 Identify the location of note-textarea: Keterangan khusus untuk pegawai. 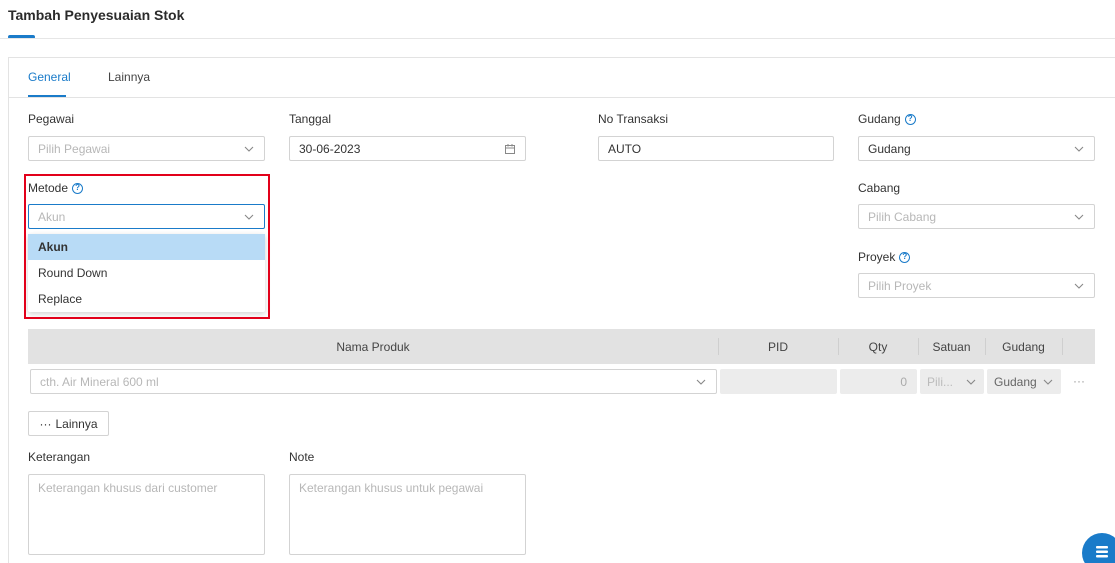
(407, 514).